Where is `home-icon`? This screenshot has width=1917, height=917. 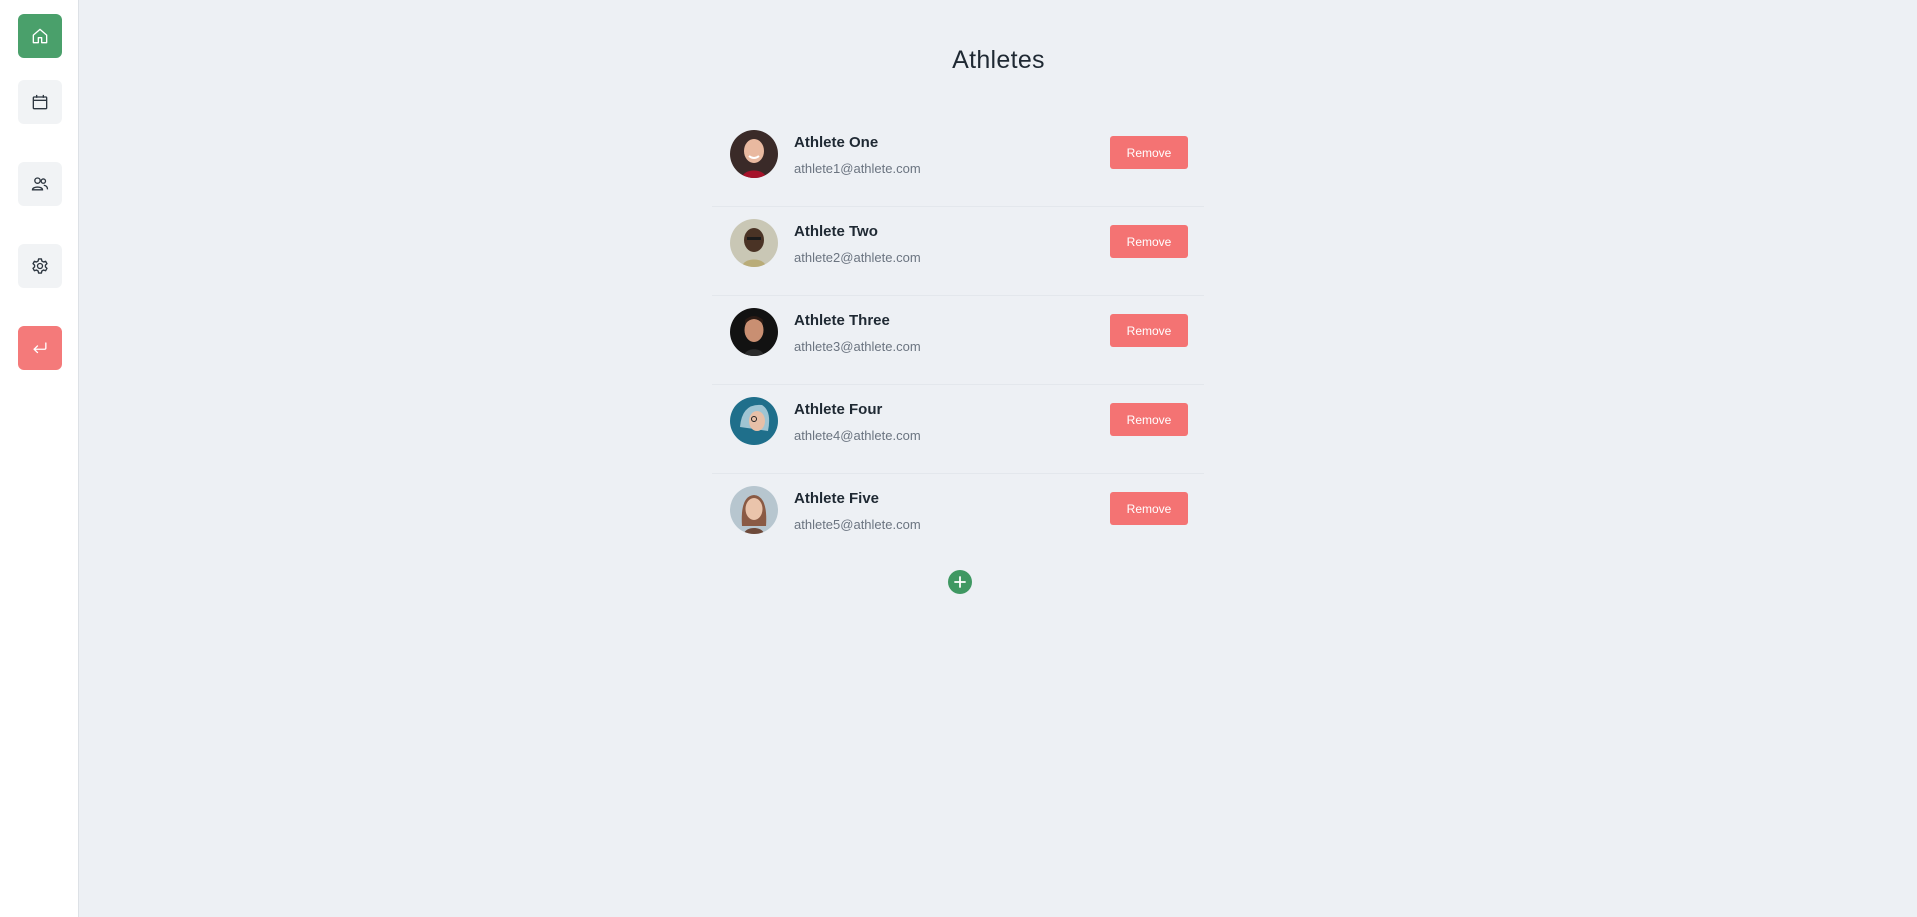 home-icon is located at coordinates (40, 36).